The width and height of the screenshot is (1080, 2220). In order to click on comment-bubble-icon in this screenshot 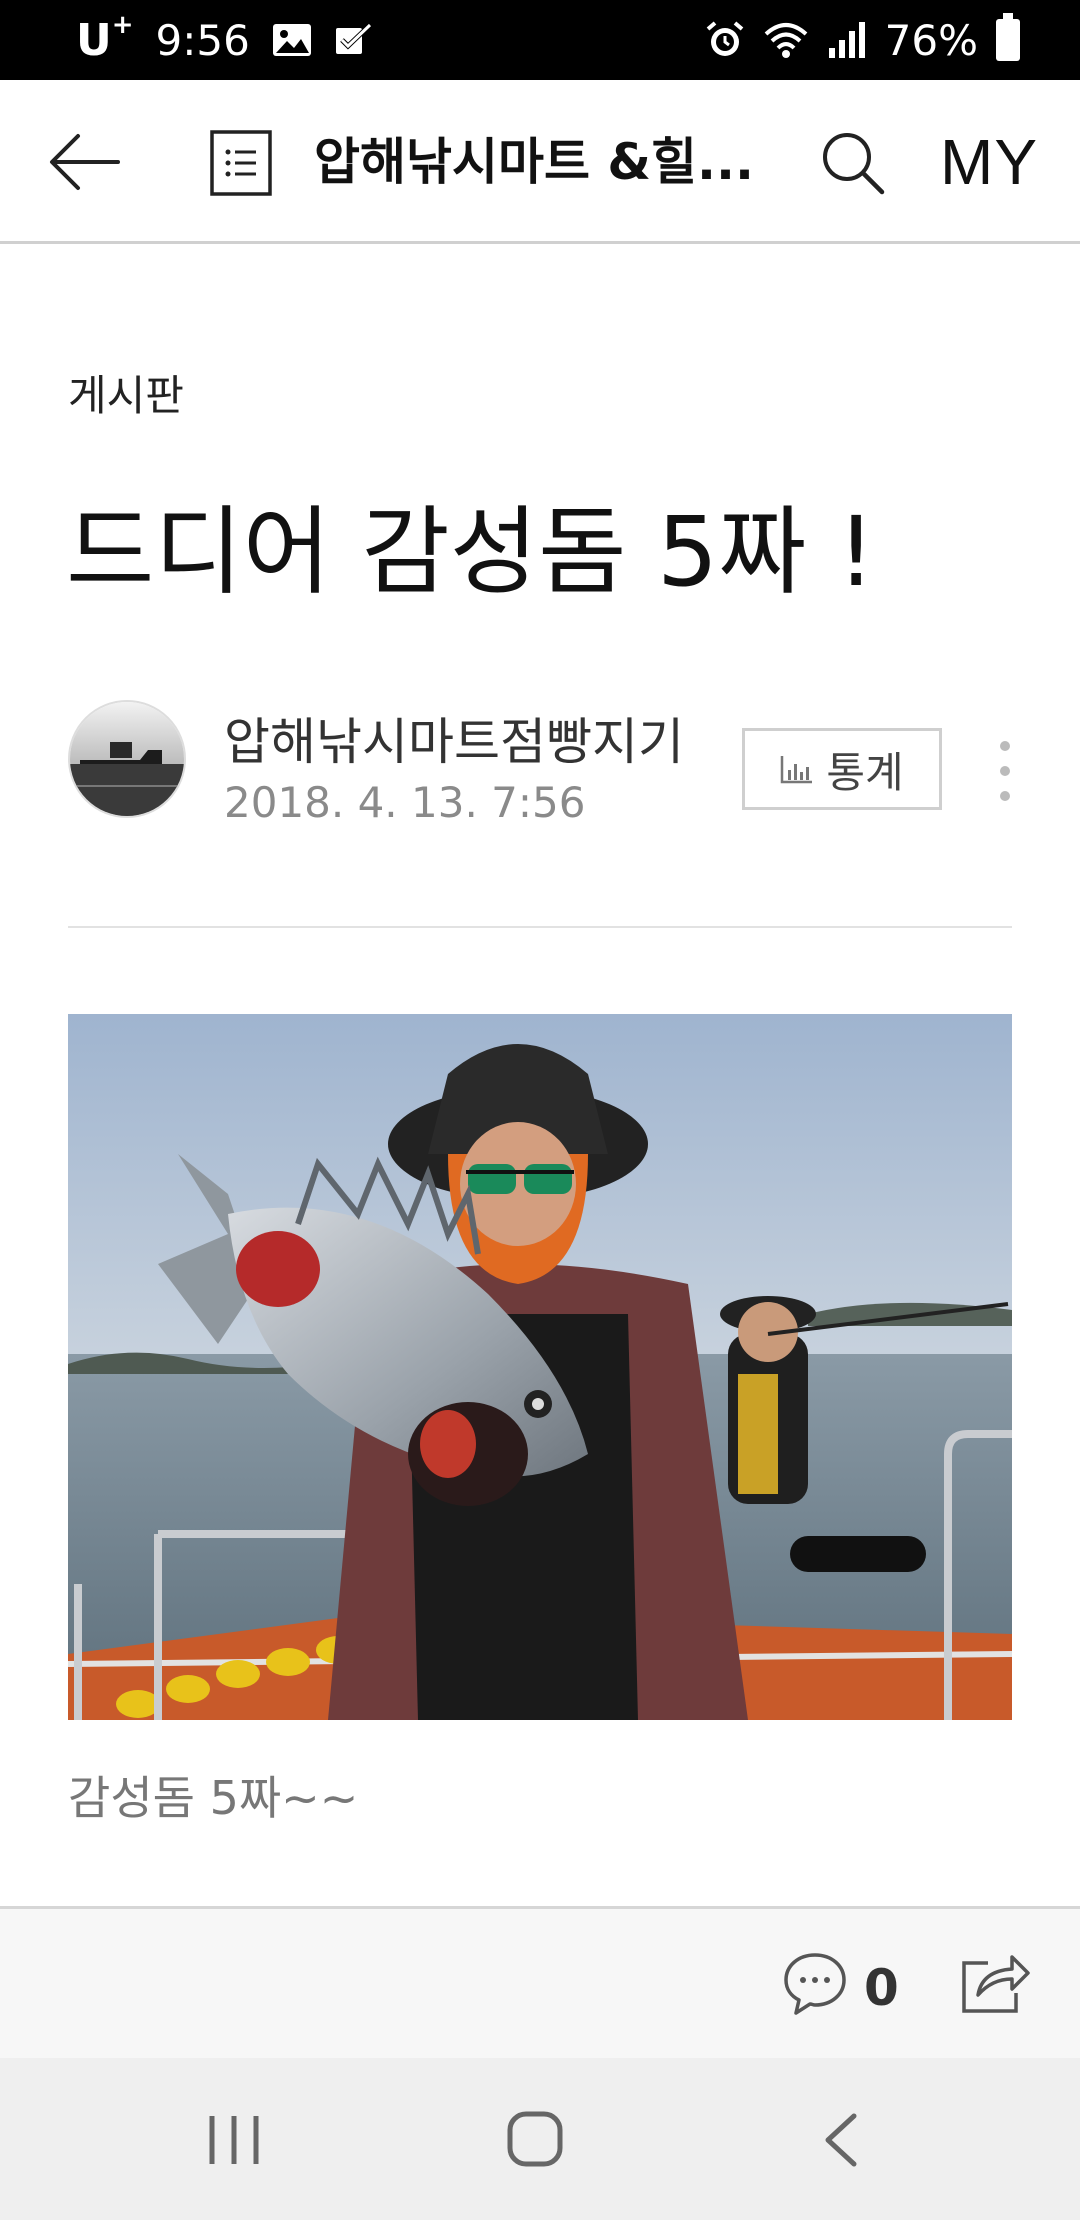, I will do `click(815, 1984)`.